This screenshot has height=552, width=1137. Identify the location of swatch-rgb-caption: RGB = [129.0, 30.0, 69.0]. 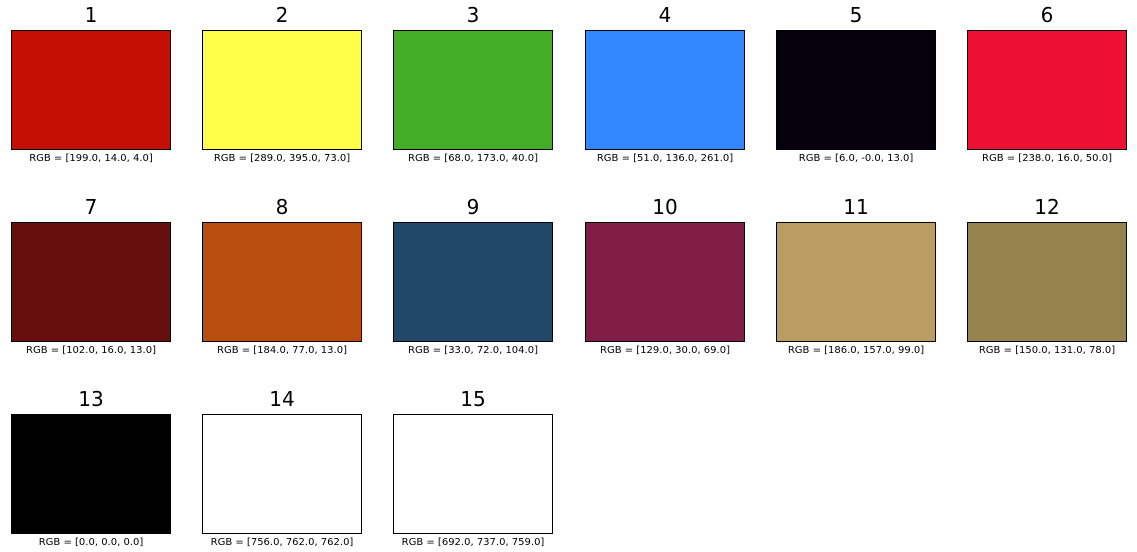
(665, 350).